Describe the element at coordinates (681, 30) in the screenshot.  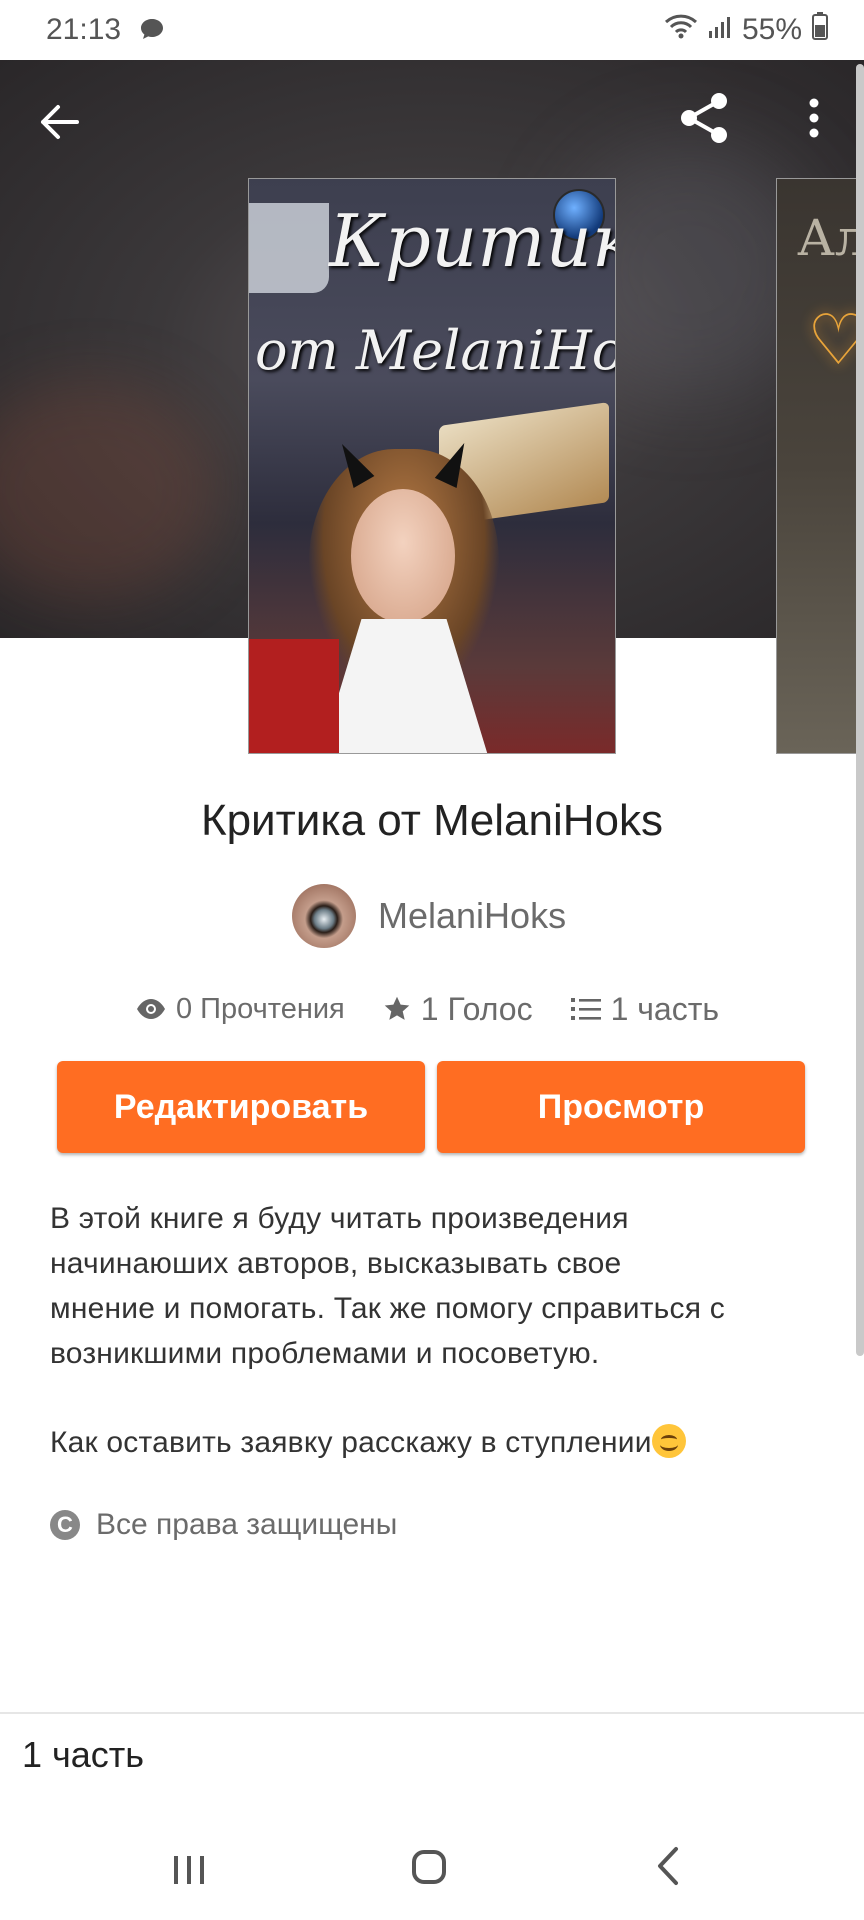
I see `wifi-icon` at that location.